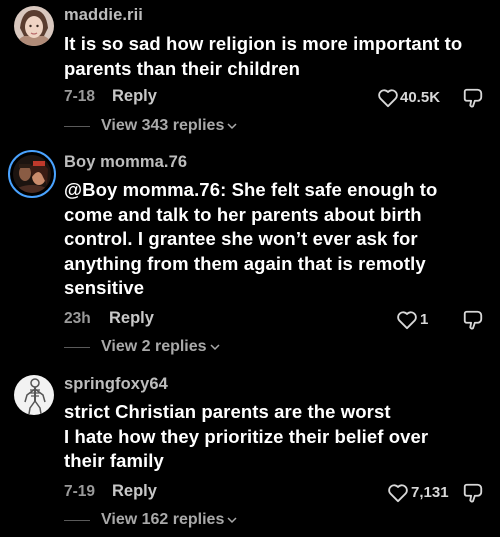 The width and height of the screenshot is (500, 537). Describe the element at coordinates (163, 519) in the screenshot. I see `view-replies-label: View 162 replies` at that location.